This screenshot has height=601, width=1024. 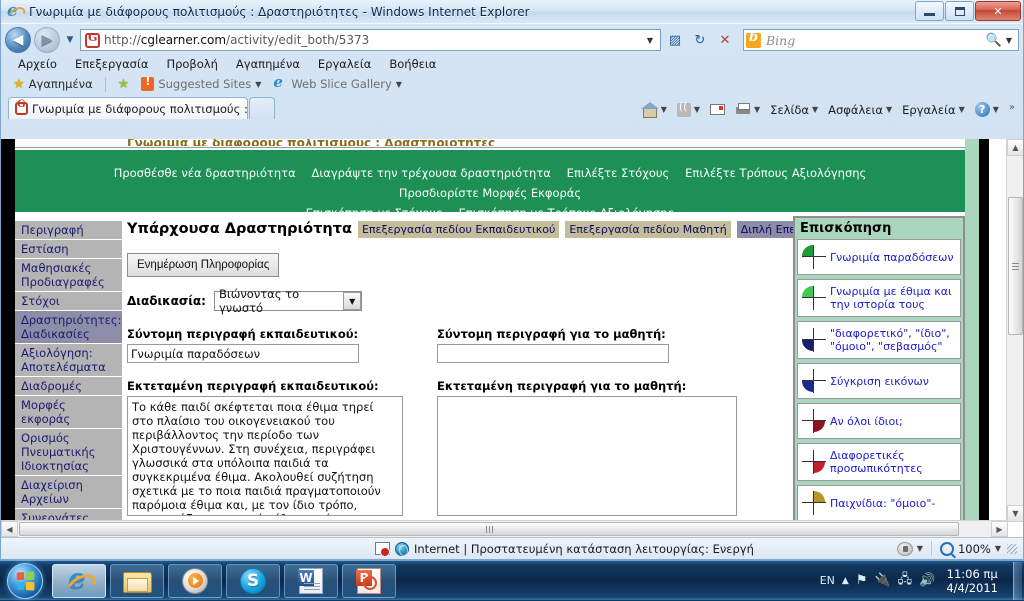 What do you see at coordinates (137, 581) in the screenshot?
I see `taskbar-item-windows-explorer` at bounding box center [137, 581].